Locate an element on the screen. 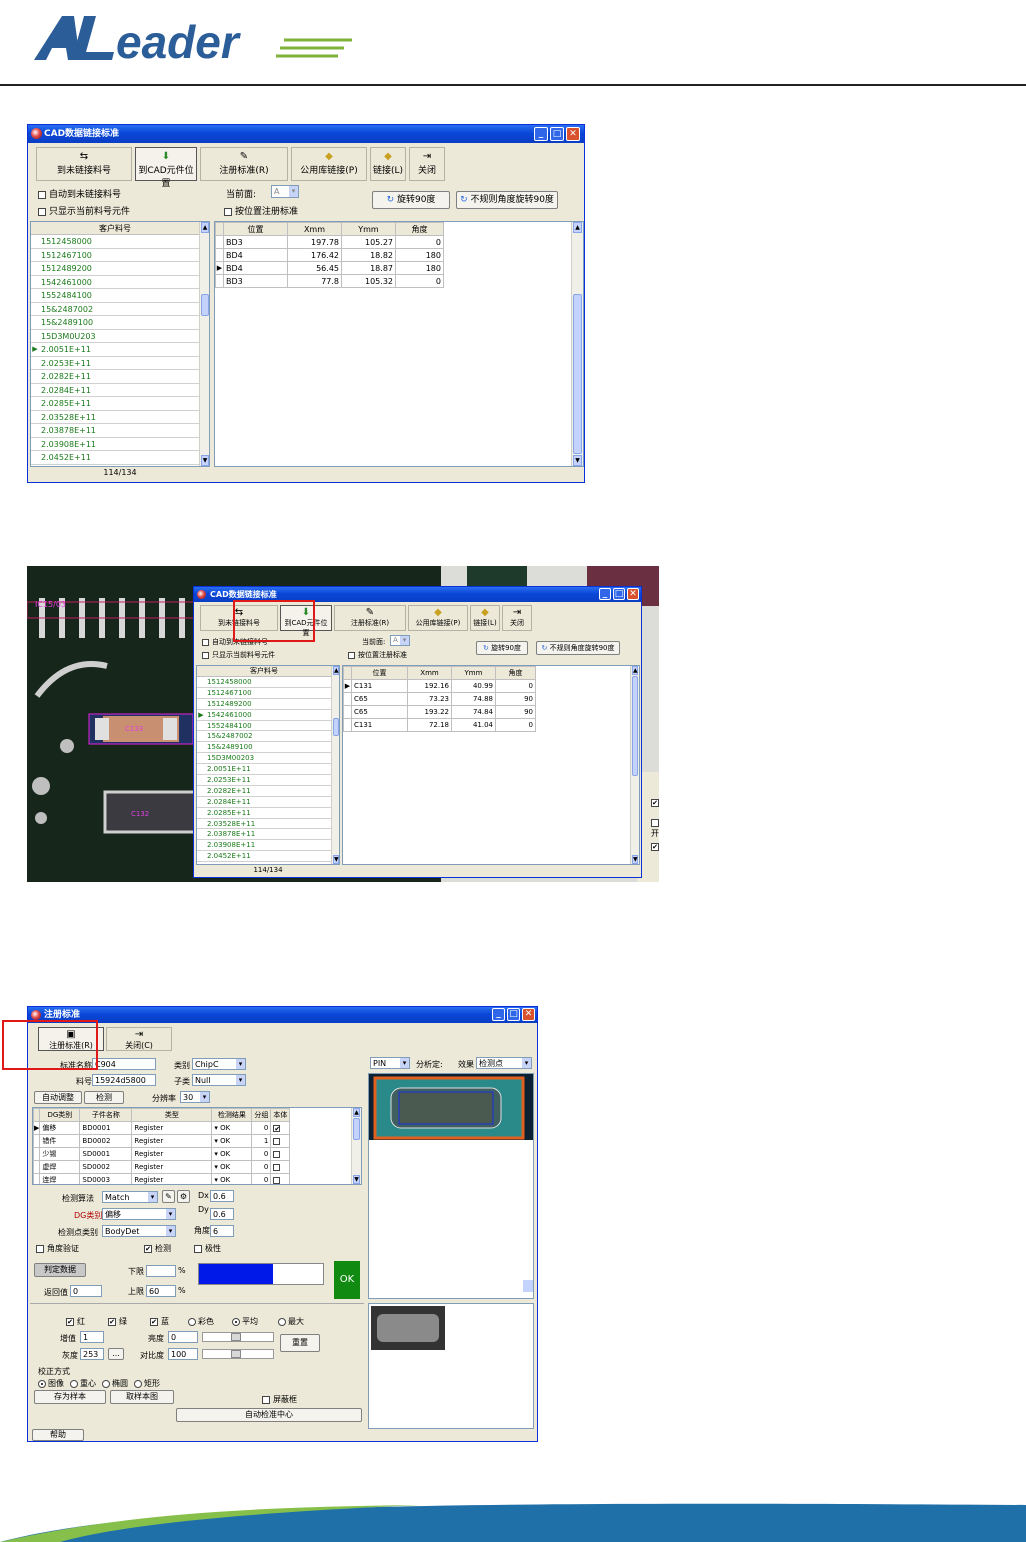 The height and width of the screenshot is (1542, 1026). goto-unlinked-button: ⇆ 到未链接料号 is located at coordinates (84, 164).